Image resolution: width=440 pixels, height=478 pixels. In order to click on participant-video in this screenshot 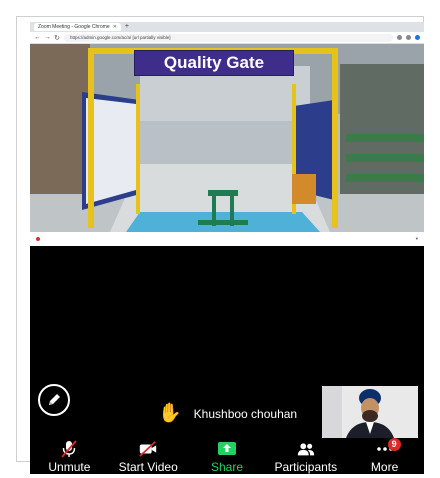, I will do `click(370, 412)`.